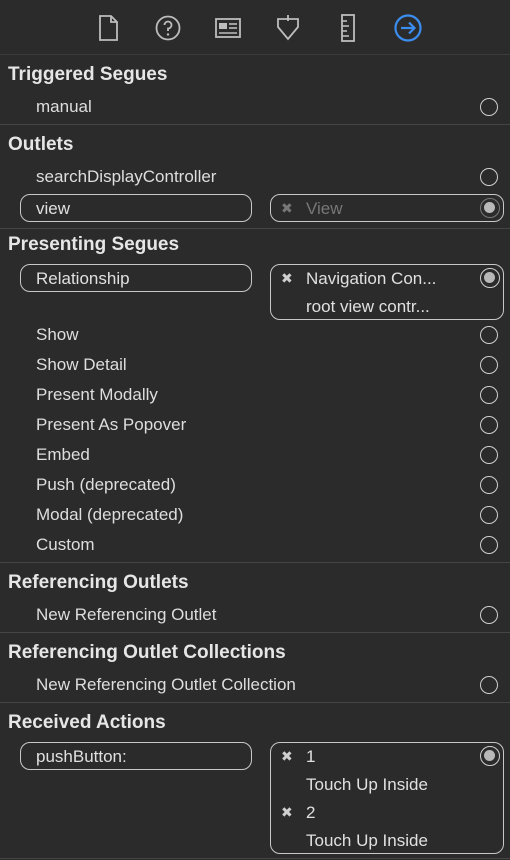 The height and width of the screenshot is (860, 510). What do you see at coordinates (126, 614) in the screenshot?
I see `connection-row-new-referencing-outlet: New Referencing Outlet` at bounding box center [126, 614].